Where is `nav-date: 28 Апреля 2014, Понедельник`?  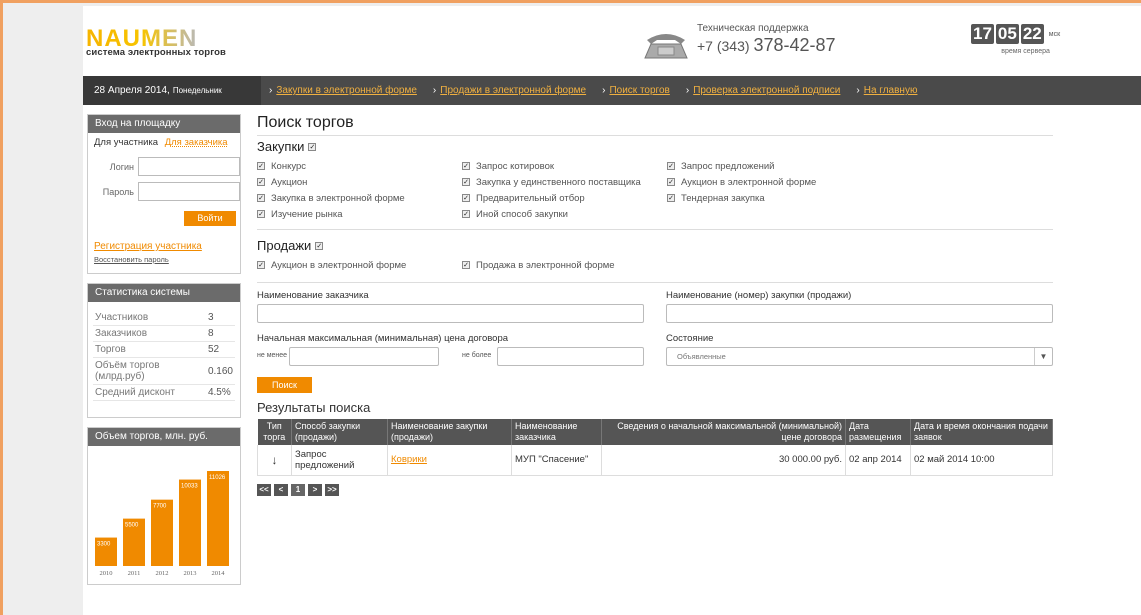 nav-date: 28 Апреля 2014, Понедельник is located at coordinates (172, 90).